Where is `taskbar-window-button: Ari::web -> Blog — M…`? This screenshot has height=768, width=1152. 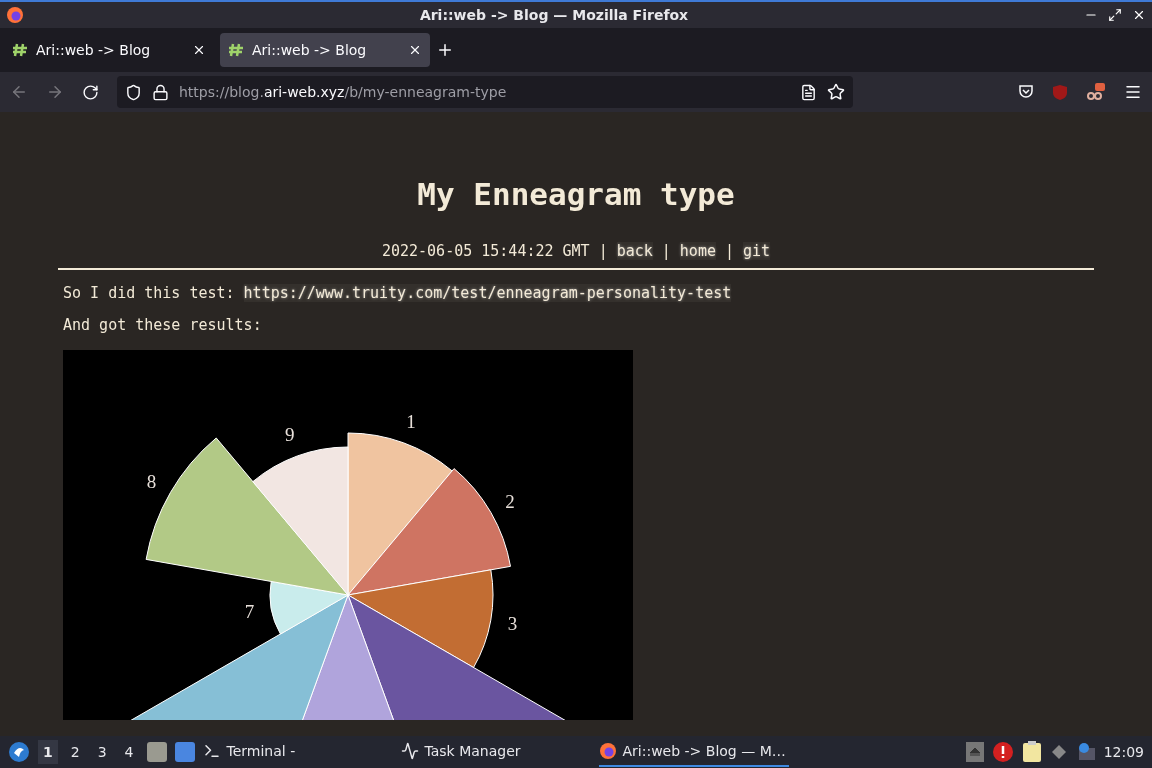
taskbar-window-button: Ari::web -> Blog — M… is located at coordinates (693, 752).